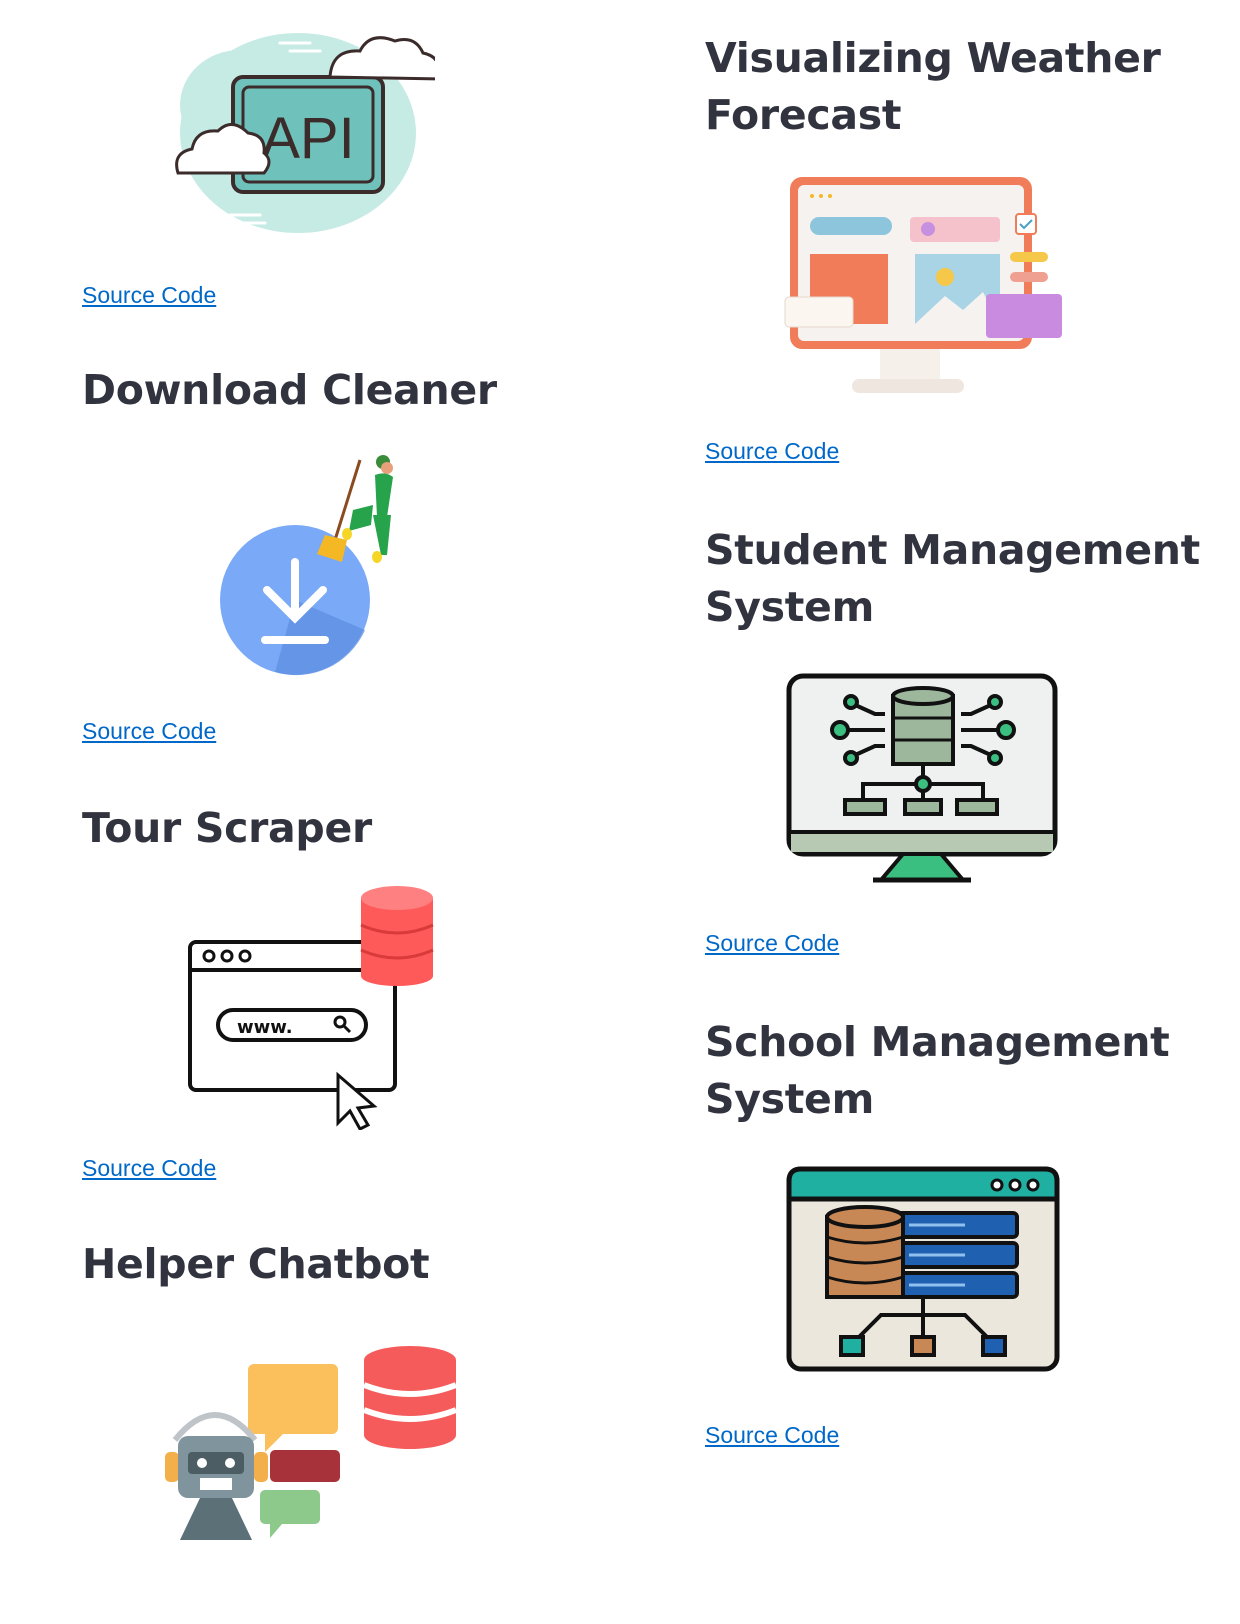 The image size is (1240, 1624). What do you see at coordinates (772, 451) in the screenshot?
I see `weather-source-code-link: Source Code` at bounding box center [772, 451].